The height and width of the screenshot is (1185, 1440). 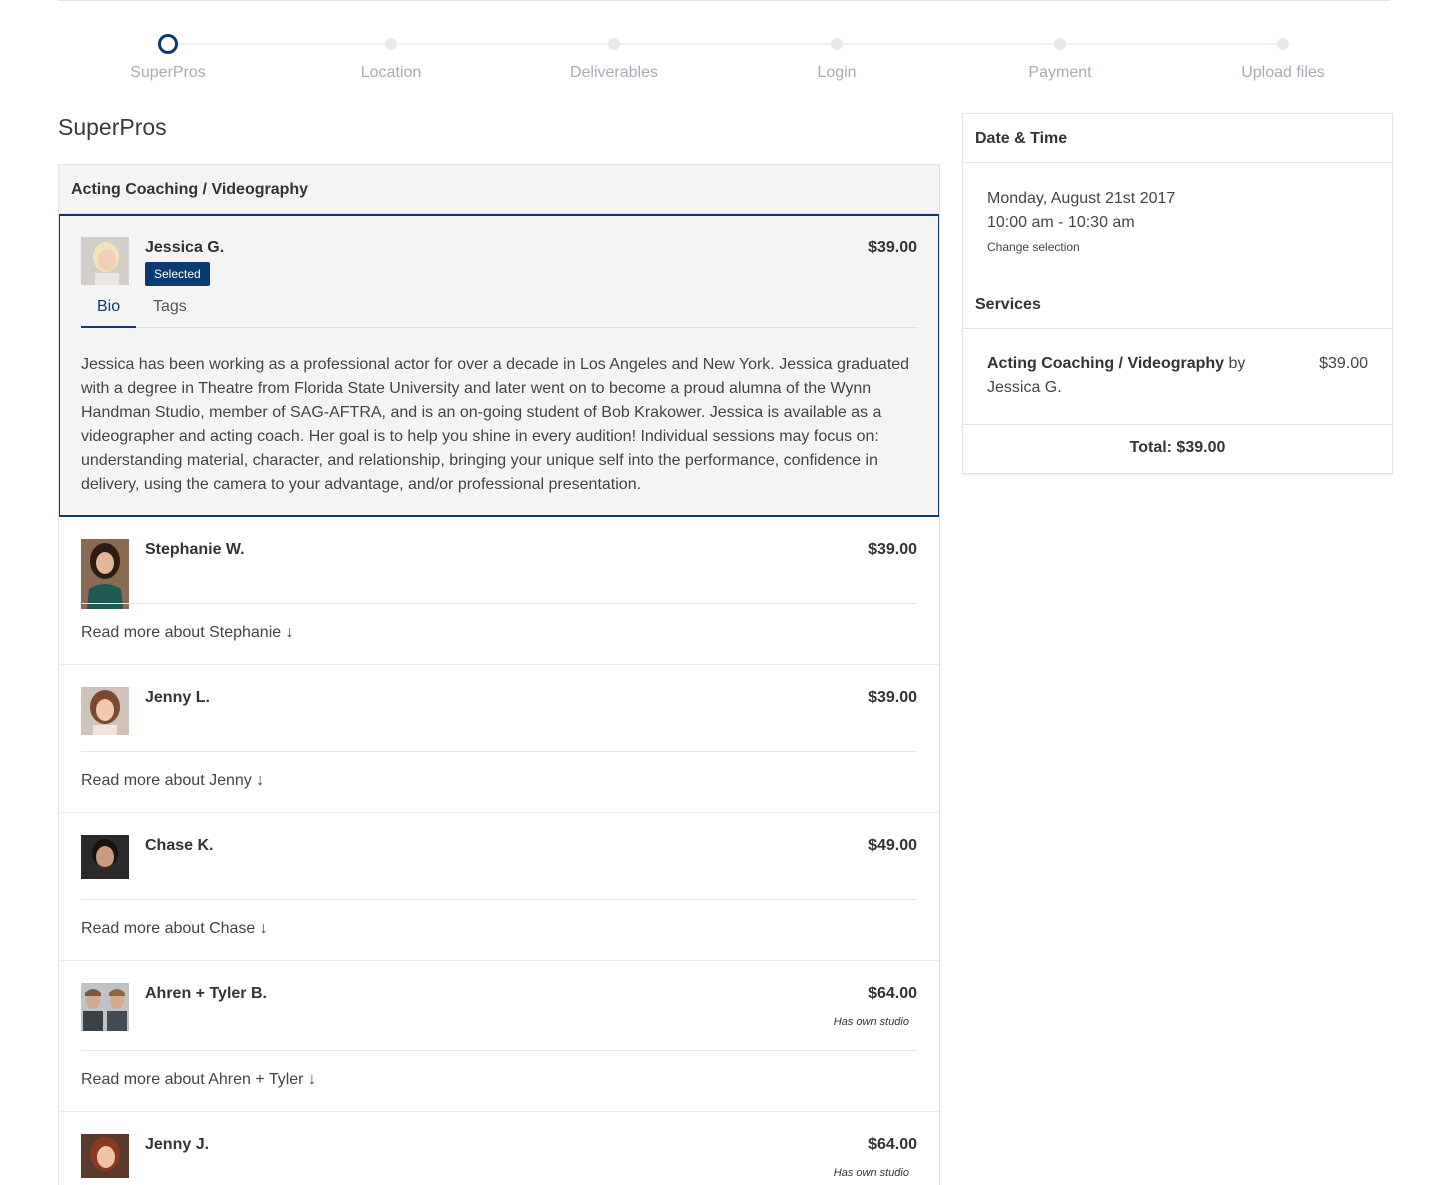 I want to click on step-label: Deliverables, so click(x=614, y=72).